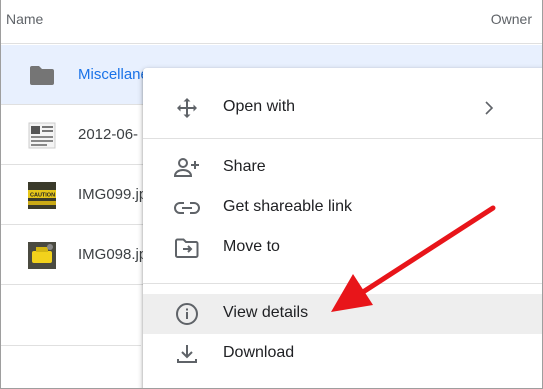  Describe the element at coordinates (42, 75) in the screenshot. I see `folder-icon` at that location.